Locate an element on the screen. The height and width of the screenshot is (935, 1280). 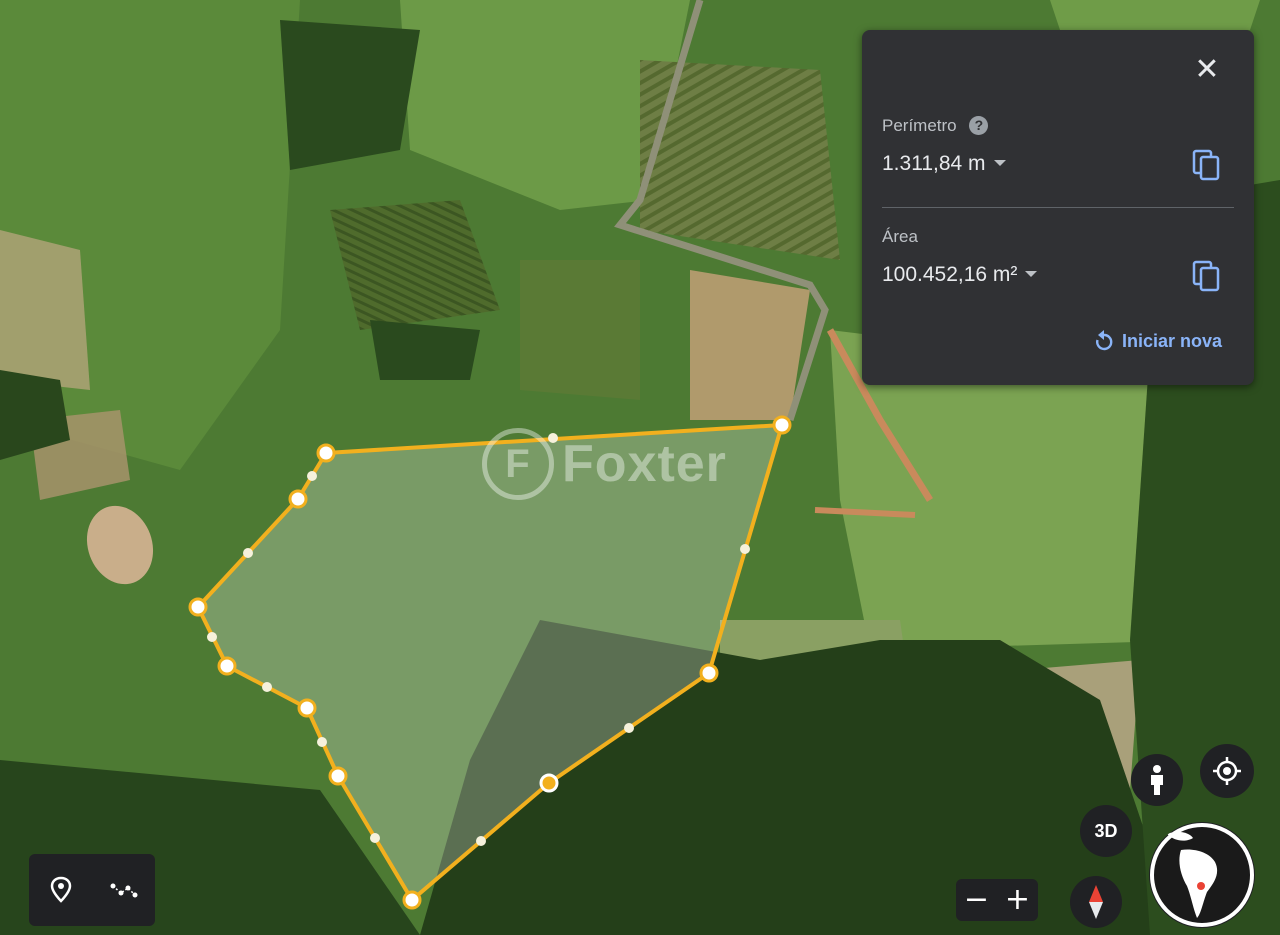
path-icon is located at coordinates (123, 890).